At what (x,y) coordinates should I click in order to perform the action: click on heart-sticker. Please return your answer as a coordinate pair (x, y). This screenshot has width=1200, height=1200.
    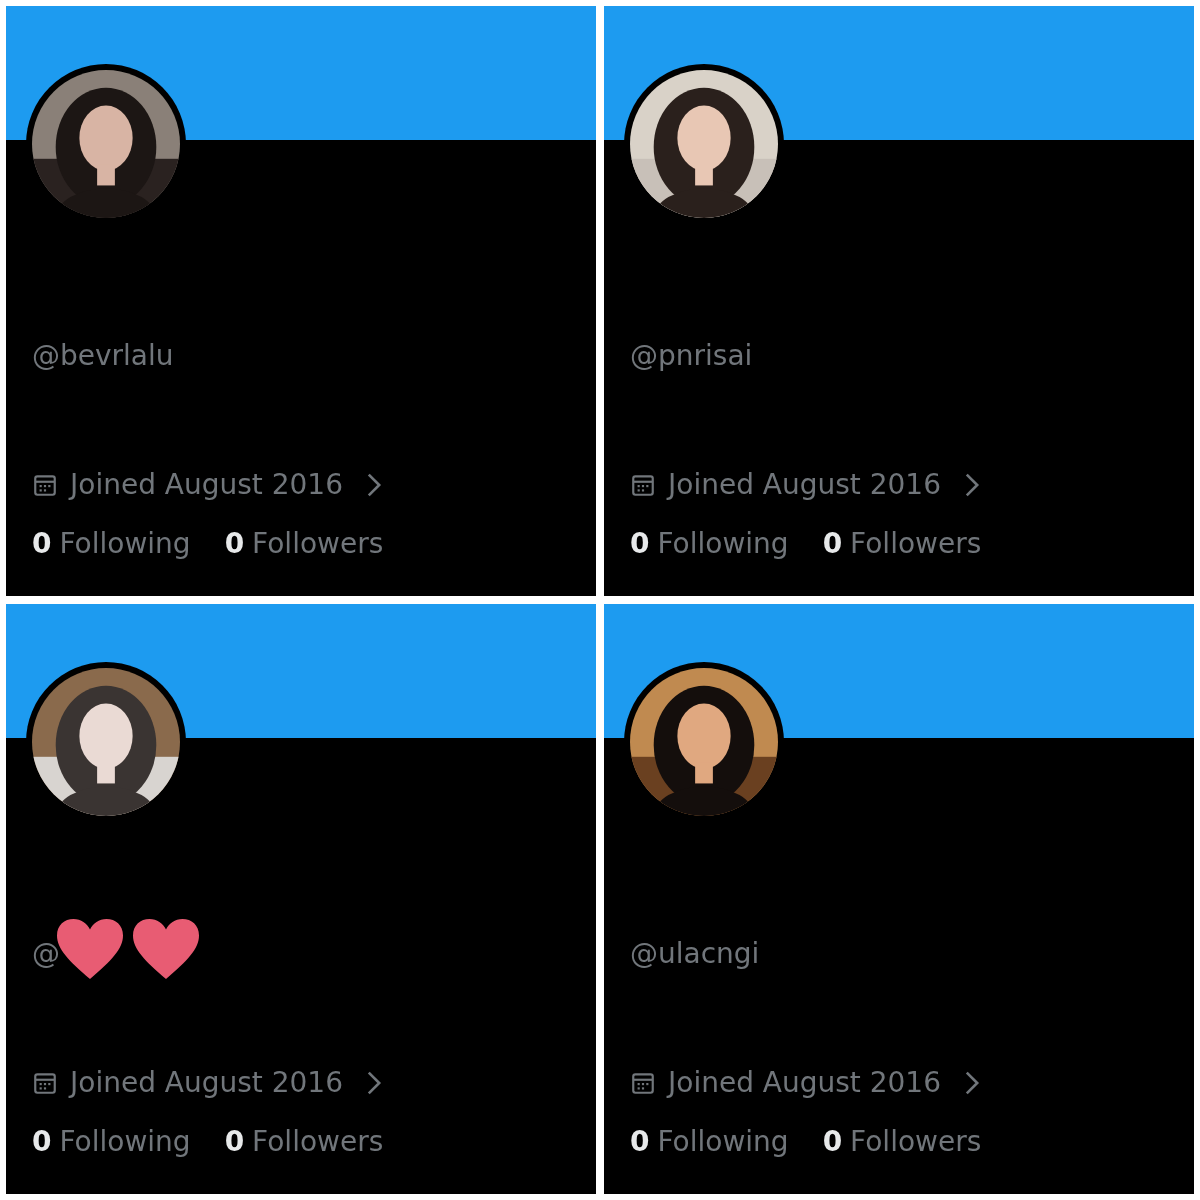
    Looking at the image, I should click on (166, 949).